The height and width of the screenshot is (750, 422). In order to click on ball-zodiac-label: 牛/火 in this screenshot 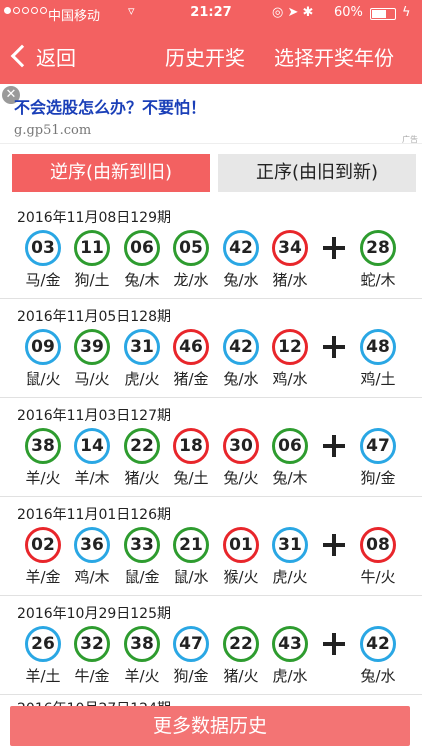, I will do `click(378, 577)`.